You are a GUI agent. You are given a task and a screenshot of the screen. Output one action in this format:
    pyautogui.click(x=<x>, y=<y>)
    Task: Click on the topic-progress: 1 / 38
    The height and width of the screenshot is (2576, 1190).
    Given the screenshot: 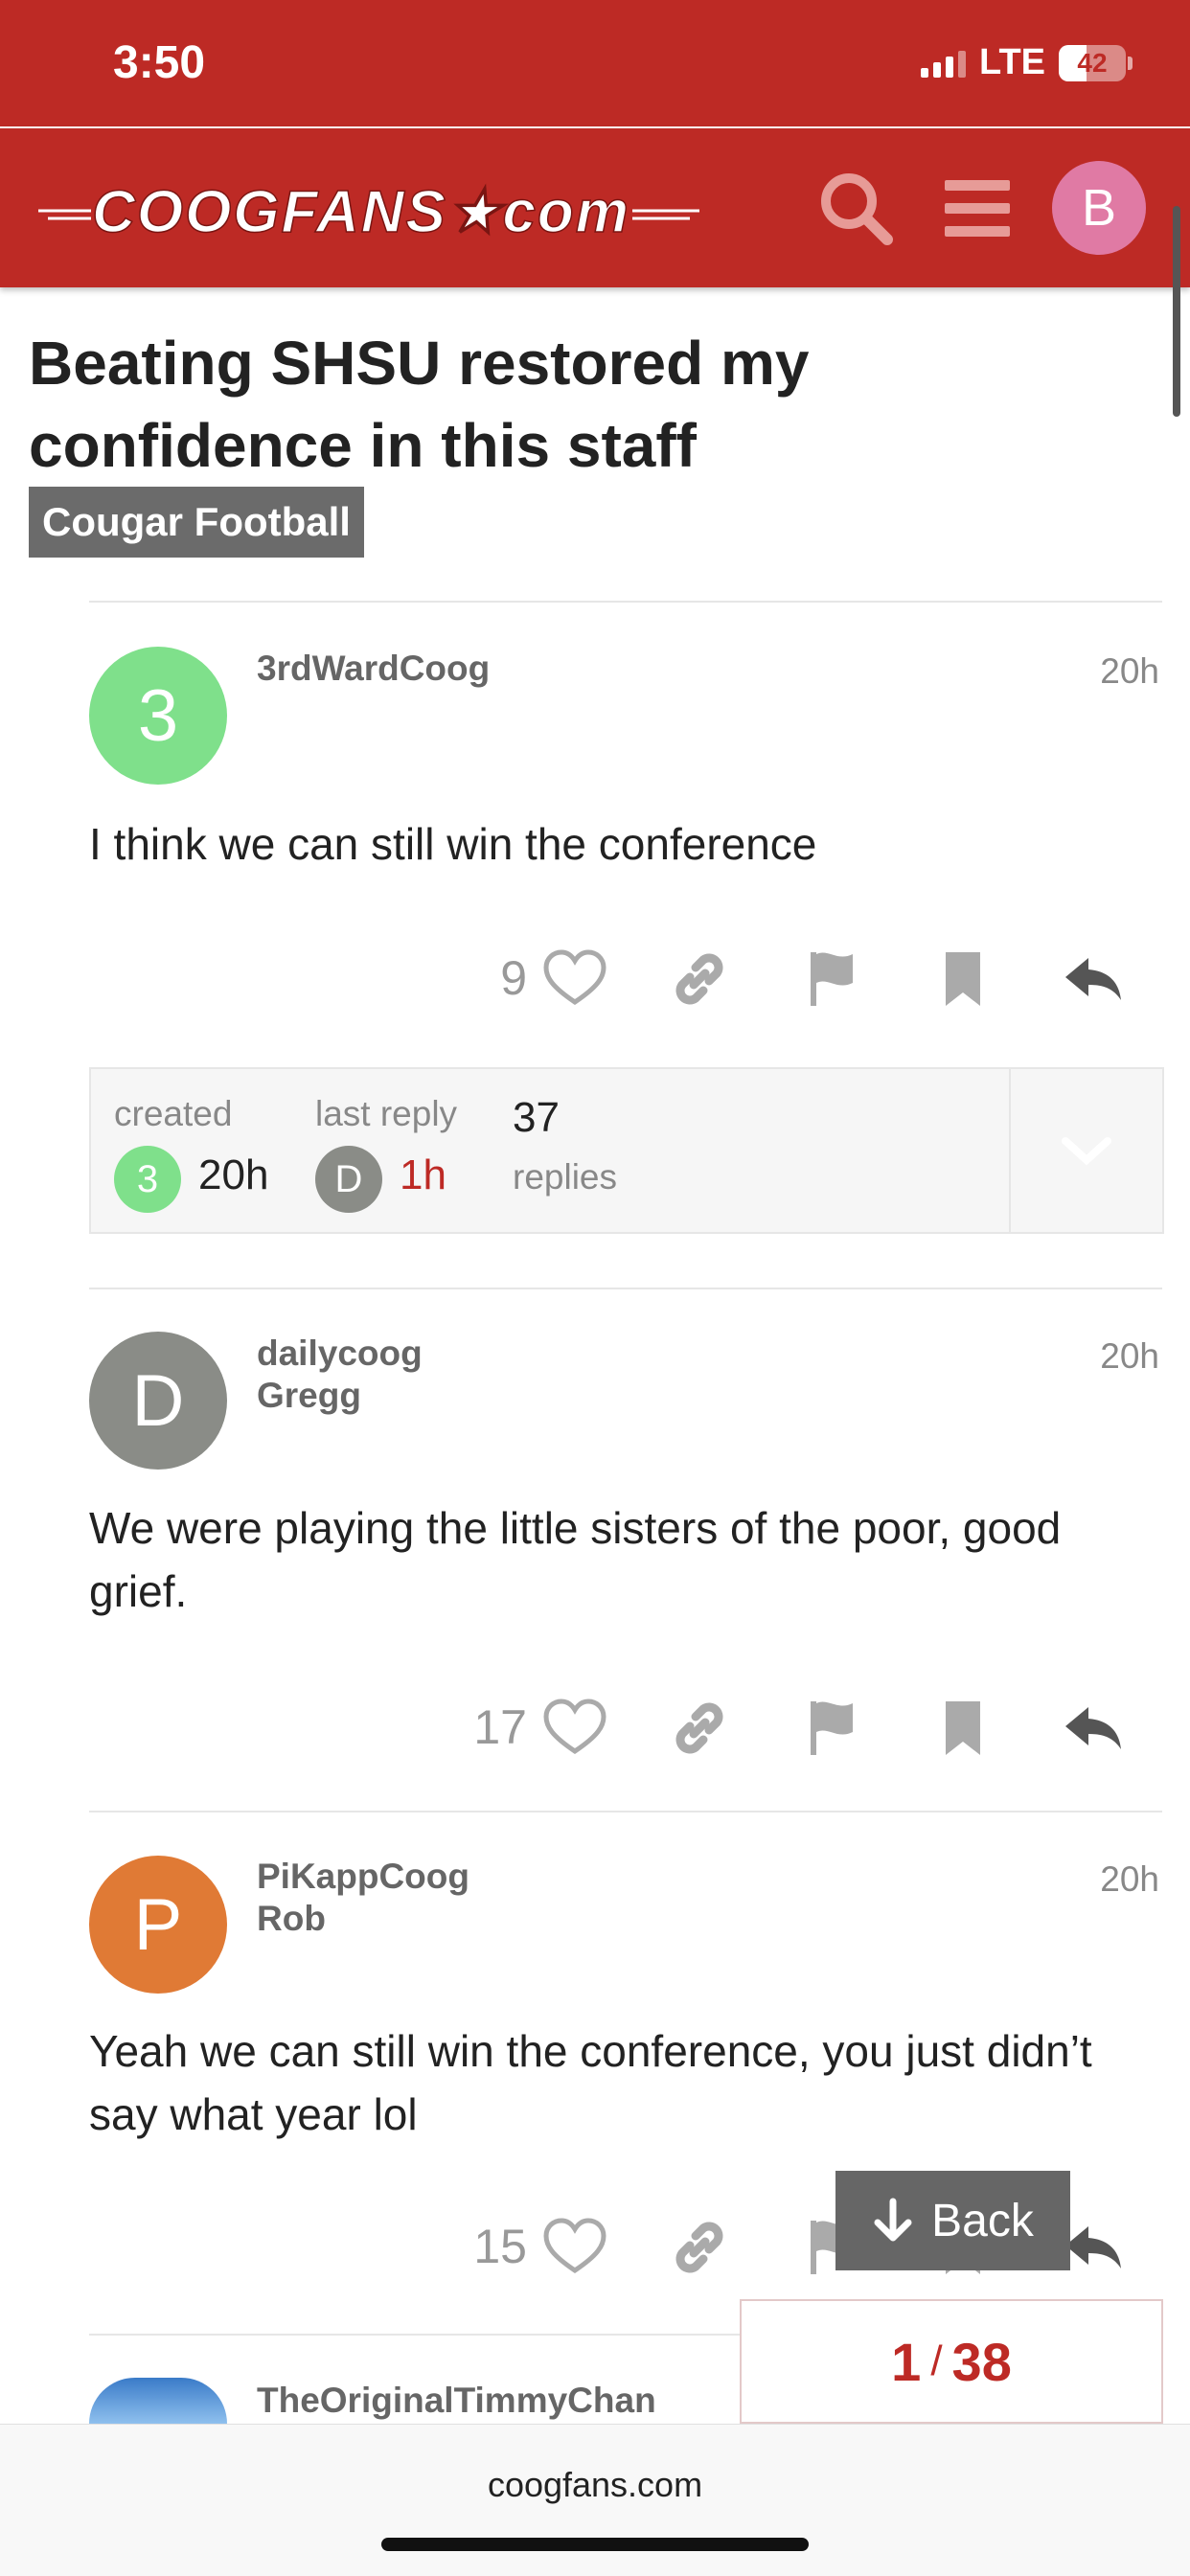 What is the action you would take?
    pyautogui.click(x=952, y=2362)
    